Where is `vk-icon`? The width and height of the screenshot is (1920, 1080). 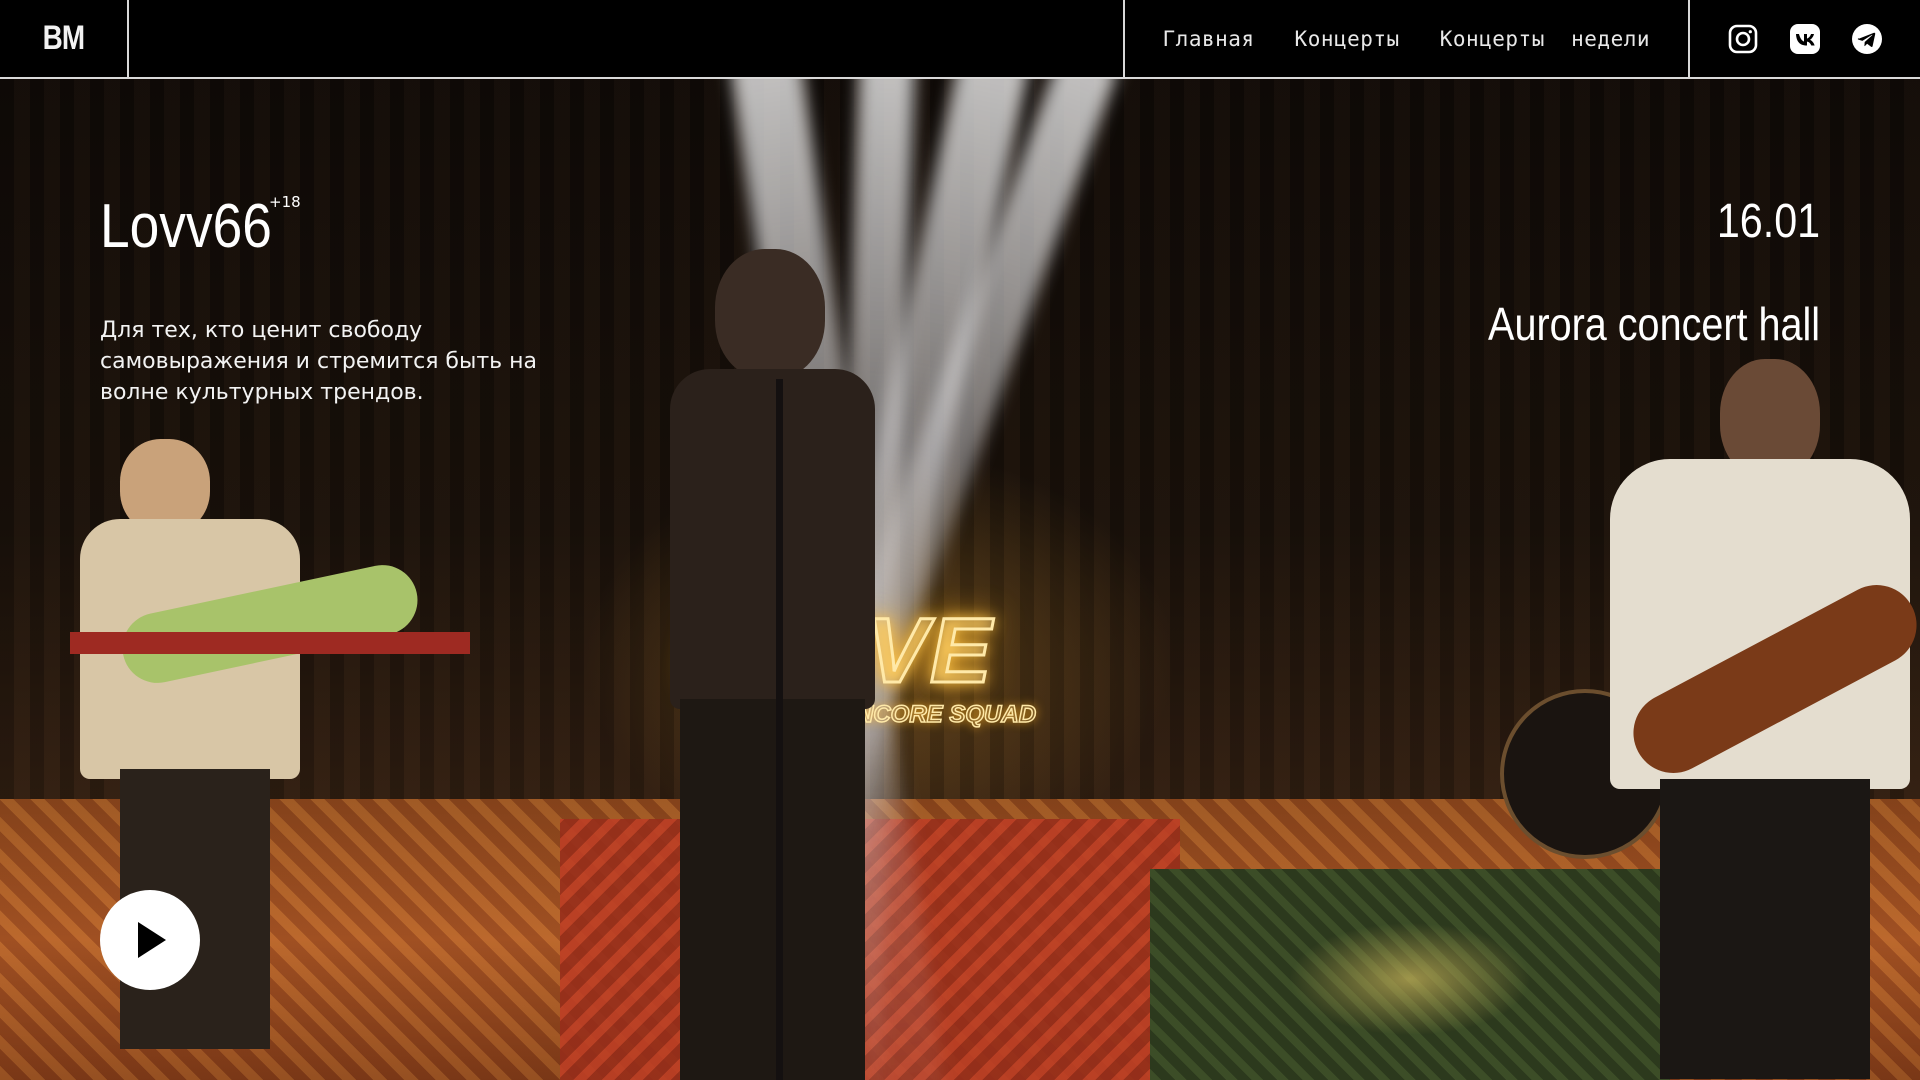
vk-icon is located at coordinates (1805, 39).